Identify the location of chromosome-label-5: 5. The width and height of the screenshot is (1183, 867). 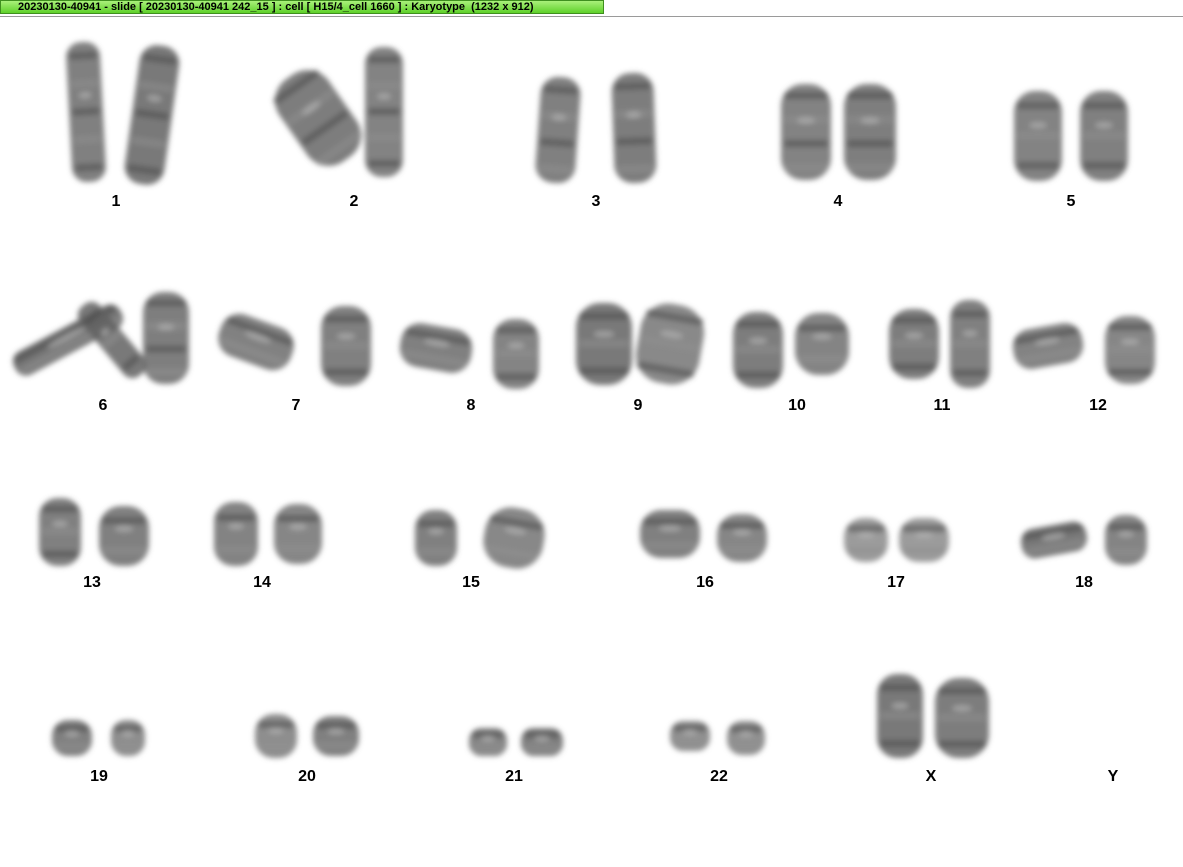
(1071, 201).